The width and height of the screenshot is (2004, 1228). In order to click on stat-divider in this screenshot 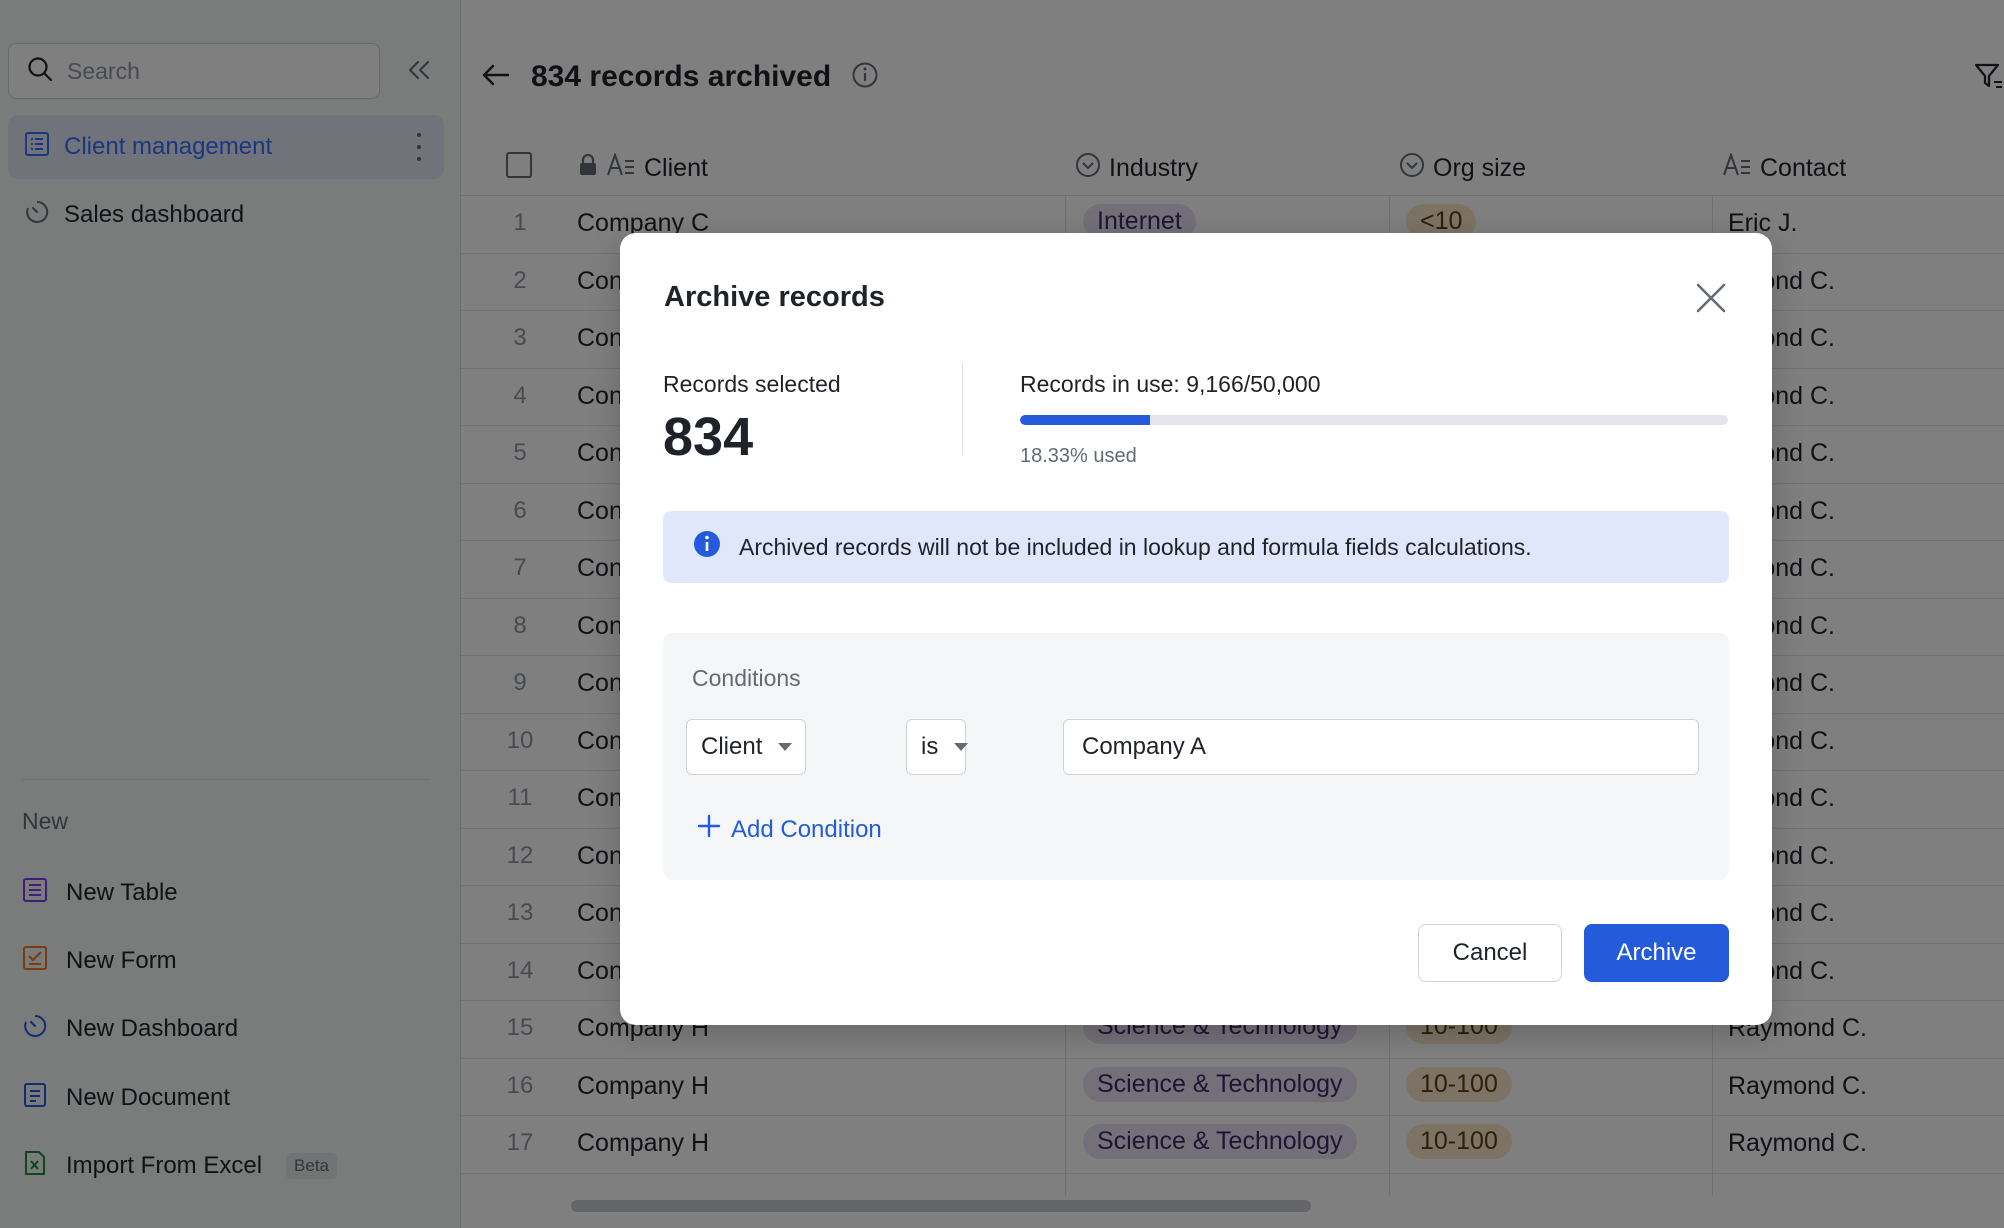, I will do `click(962, 409)`.